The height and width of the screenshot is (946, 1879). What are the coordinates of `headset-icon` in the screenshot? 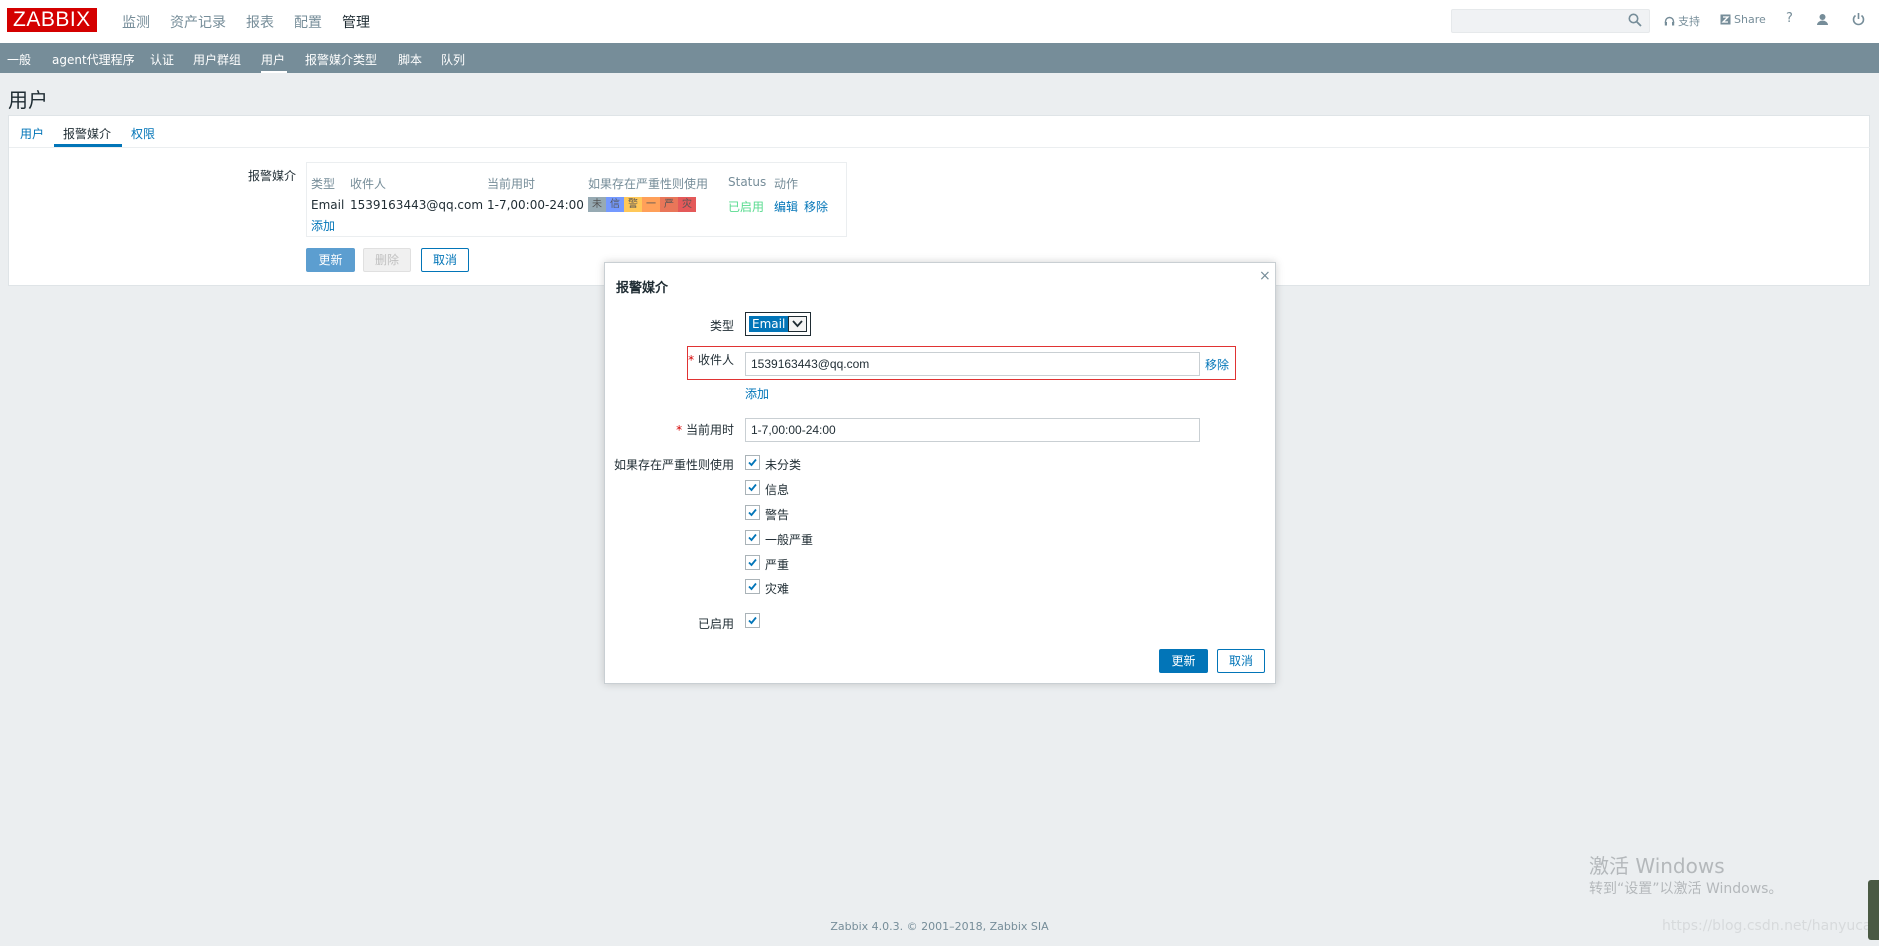 It's located at (1669, 20).